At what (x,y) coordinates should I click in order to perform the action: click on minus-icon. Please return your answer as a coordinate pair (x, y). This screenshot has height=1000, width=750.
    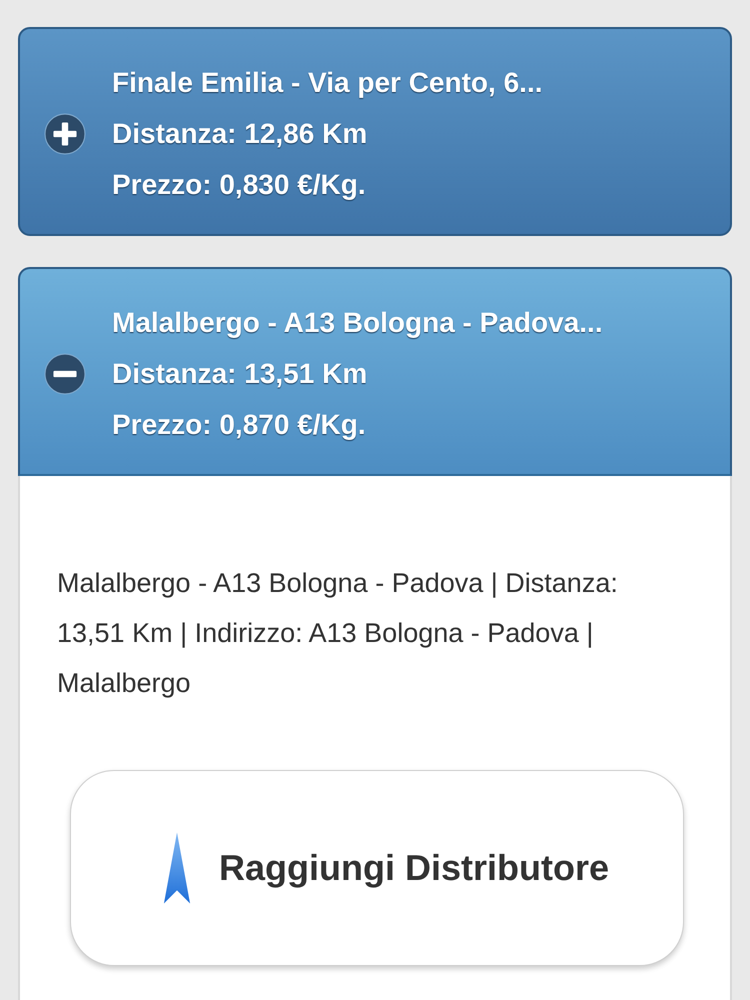
    Looking at the image, I should click on (65, 373).